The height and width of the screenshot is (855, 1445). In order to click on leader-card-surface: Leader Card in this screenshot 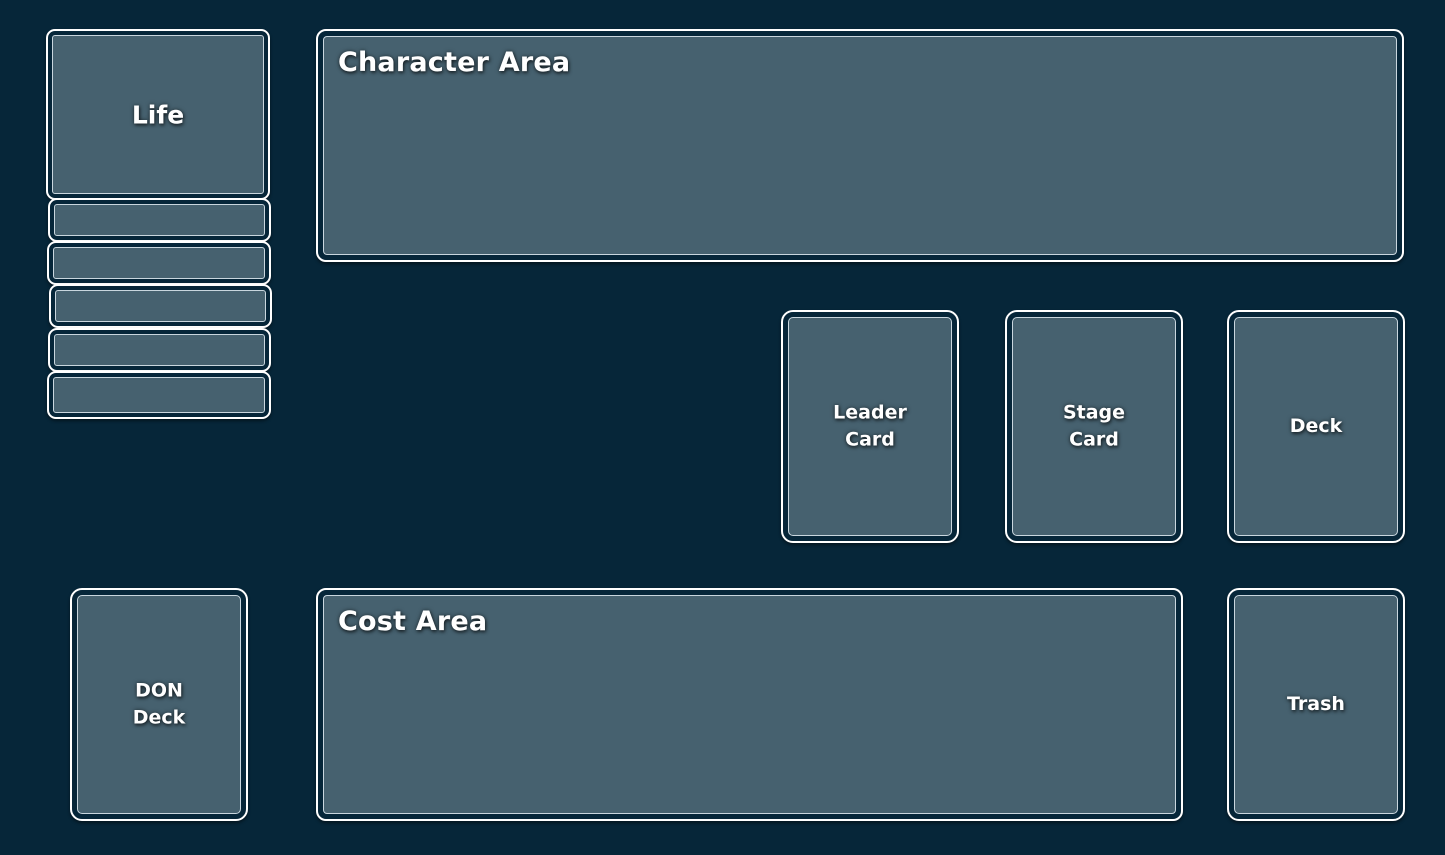, I will do `click(870, 426)`.